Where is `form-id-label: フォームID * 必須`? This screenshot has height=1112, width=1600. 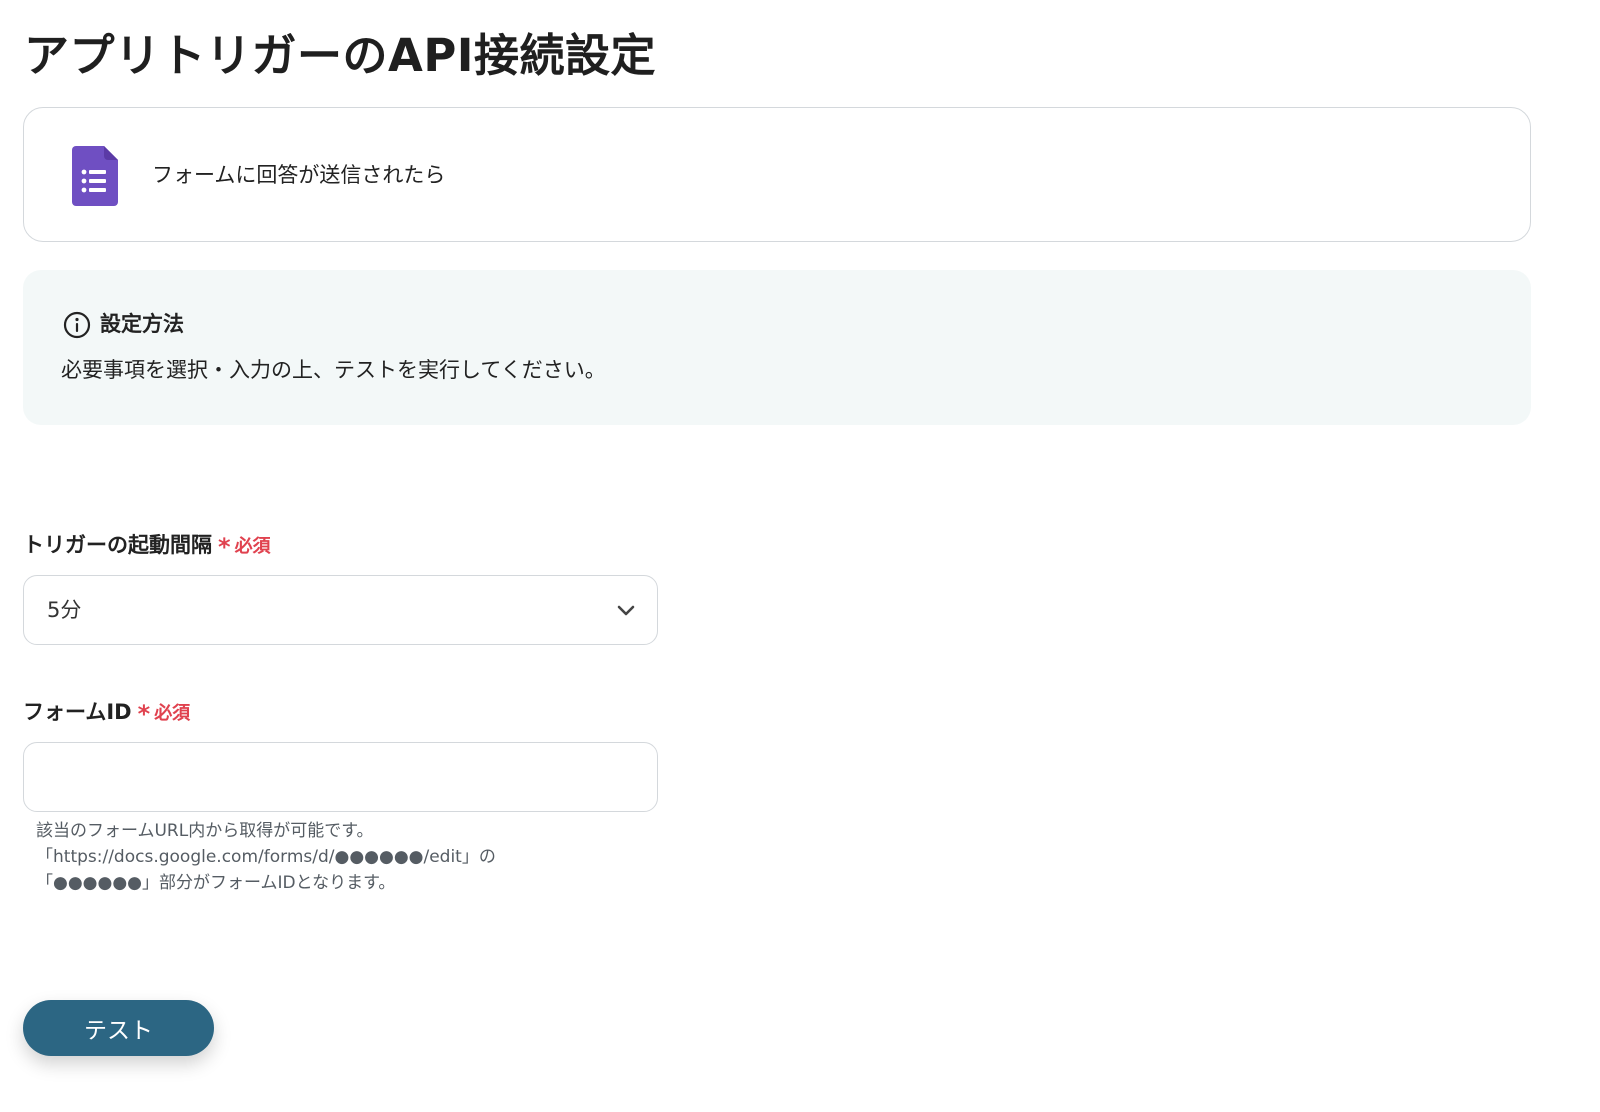 form-id-label: フォームID * 必須 is located at coordinates (106, 713).